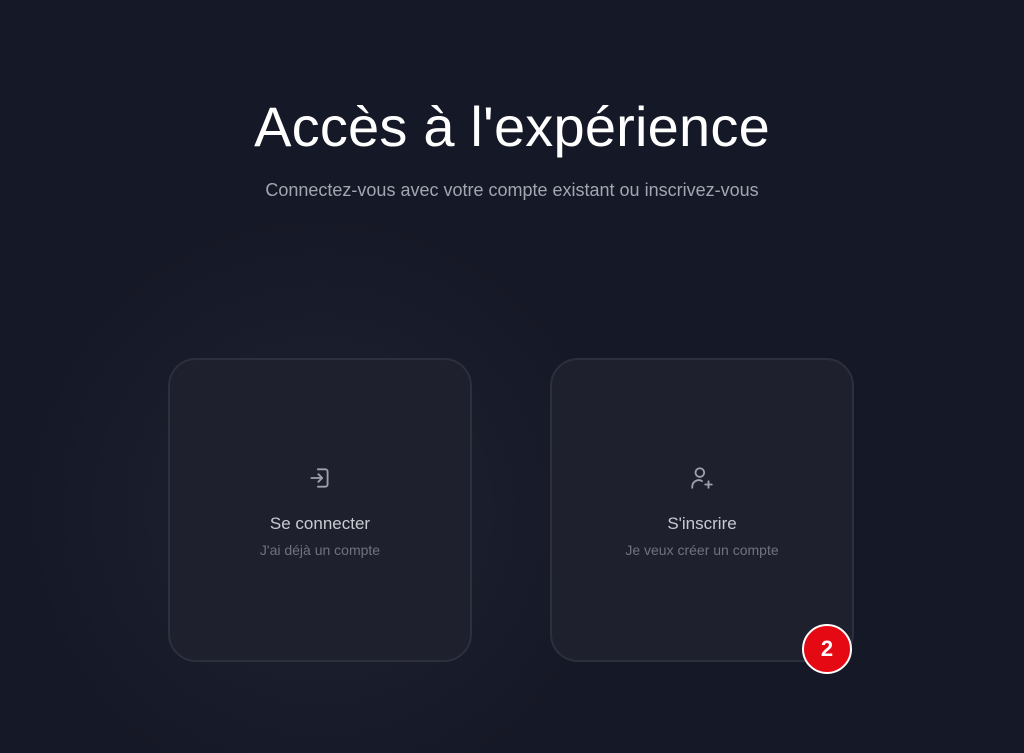 The width and height of the screenshot is (1024, 753). What do you see at coordinates (702, 510) in the screenshot?
I see `signup-option-card: S'inscrire Je veux créer un compte` at bounding box center [702, 510].